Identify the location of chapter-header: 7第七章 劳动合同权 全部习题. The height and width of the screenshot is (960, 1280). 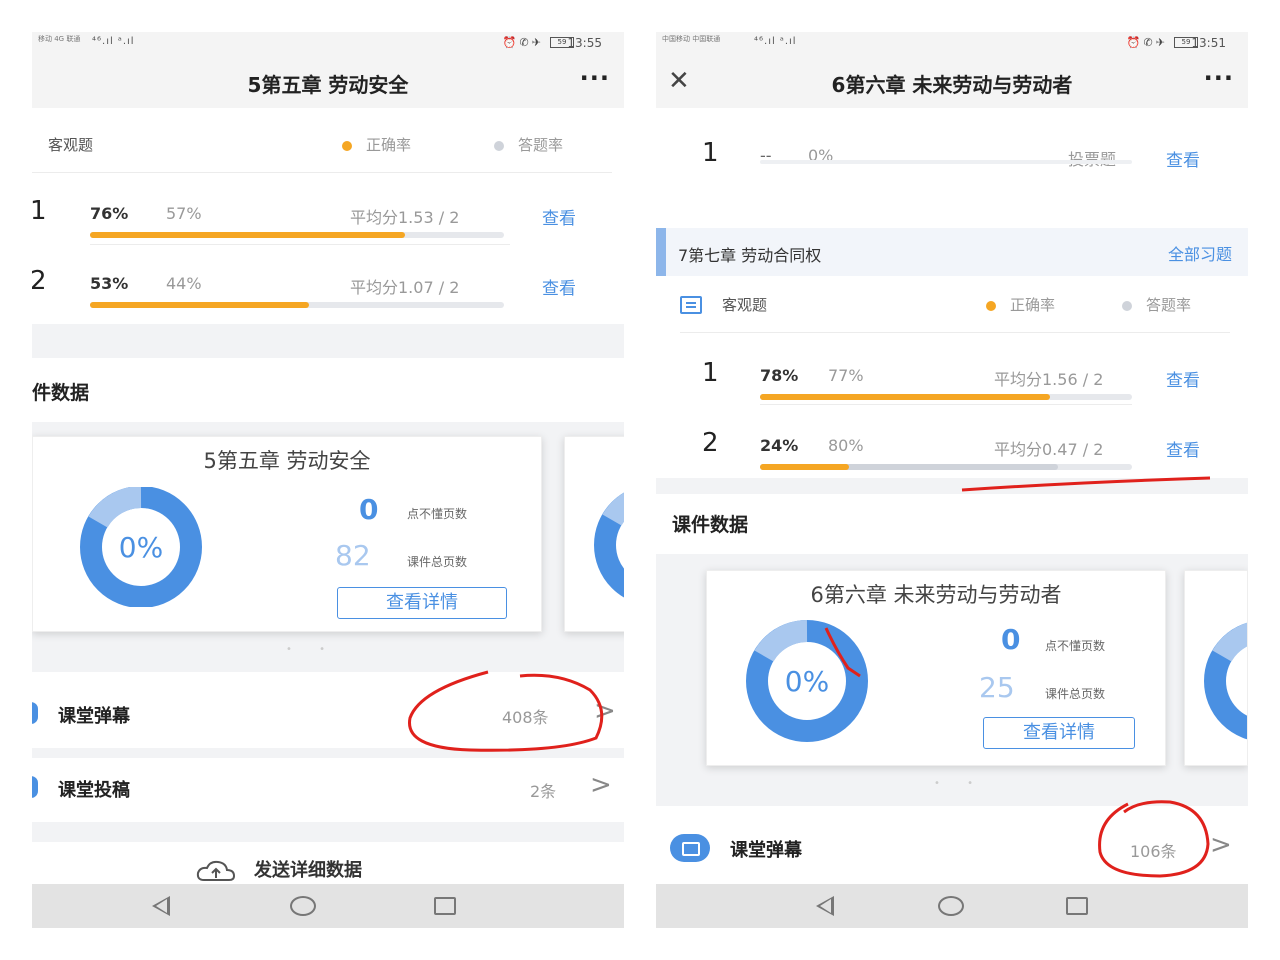
(952, 252).